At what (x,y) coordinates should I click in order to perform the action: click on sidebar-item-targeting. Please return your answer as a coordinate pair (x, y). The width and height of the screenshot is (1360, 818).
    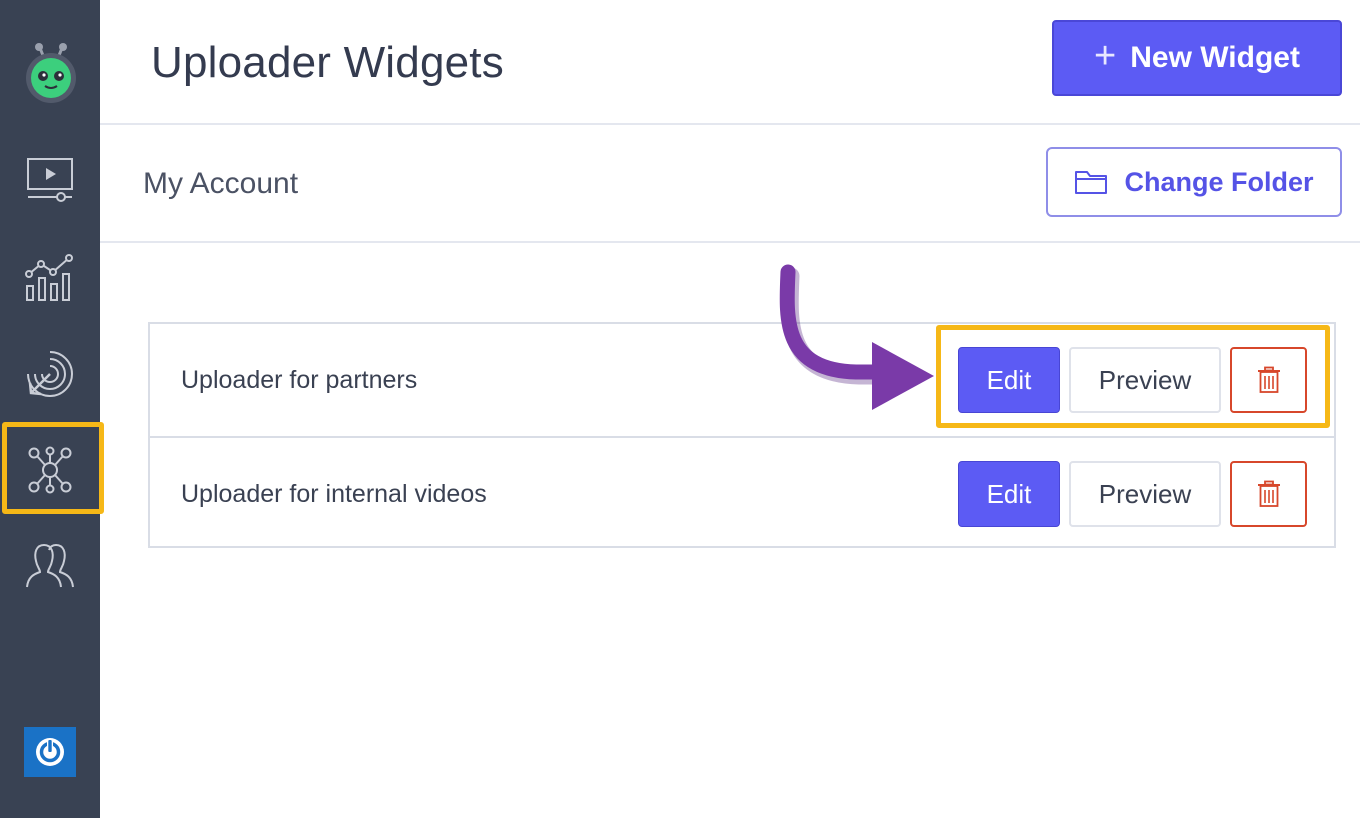
    Looking at the image, I should click on (50, 374).